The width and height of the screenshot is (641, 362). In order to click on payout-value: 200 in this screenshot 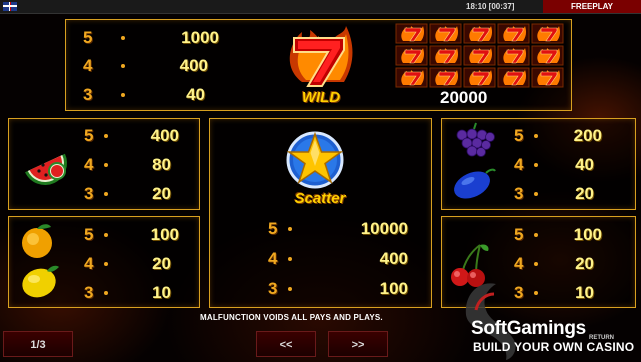, I will do `click(587, 135)`.